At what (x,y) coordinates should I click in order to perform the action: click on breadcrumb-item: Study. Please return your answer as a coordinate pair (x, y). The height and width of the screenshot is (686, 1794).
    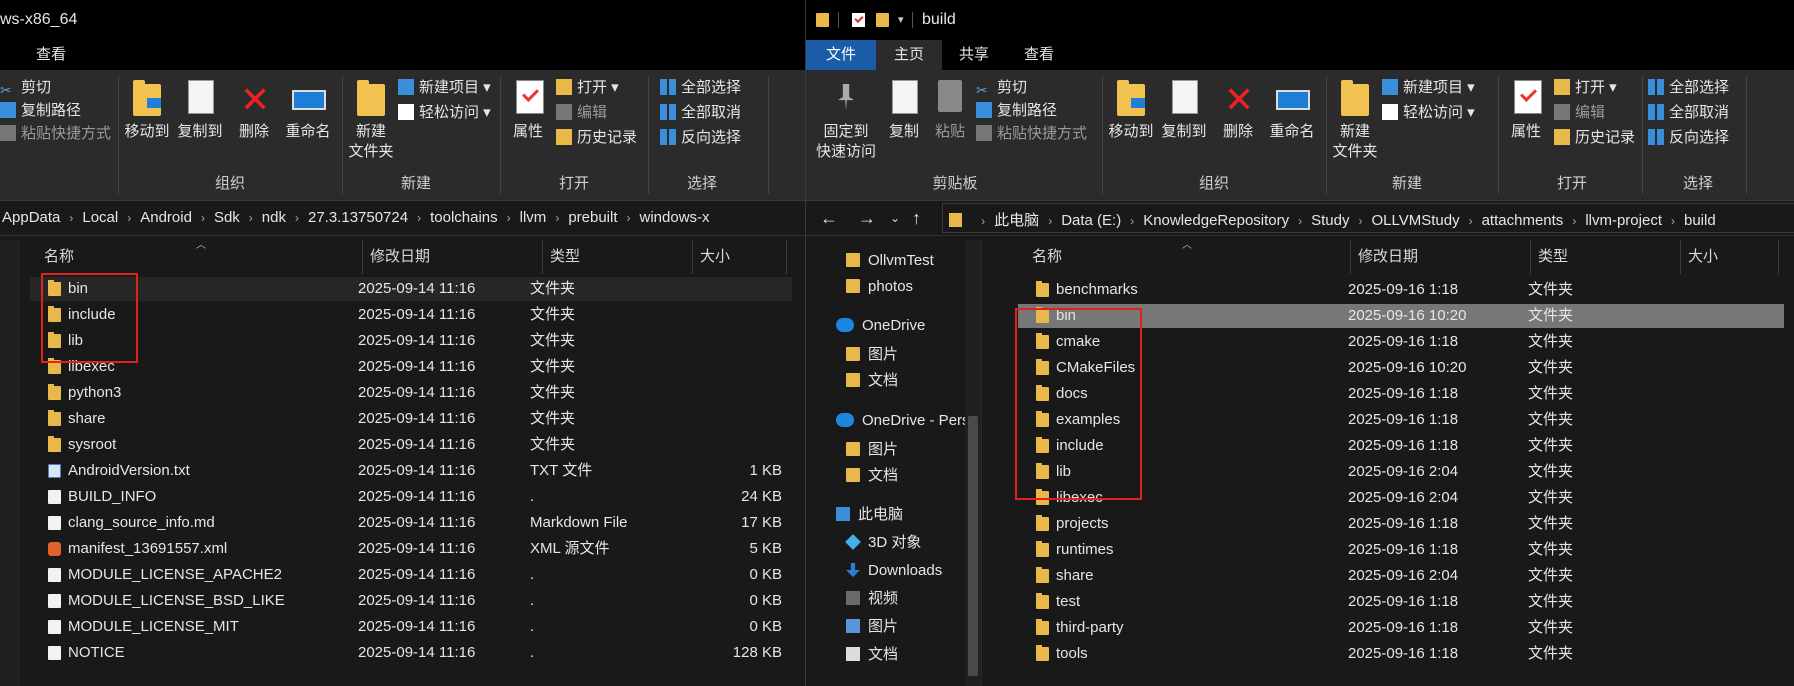
    Looking at the image, I should click on (1330, 218).